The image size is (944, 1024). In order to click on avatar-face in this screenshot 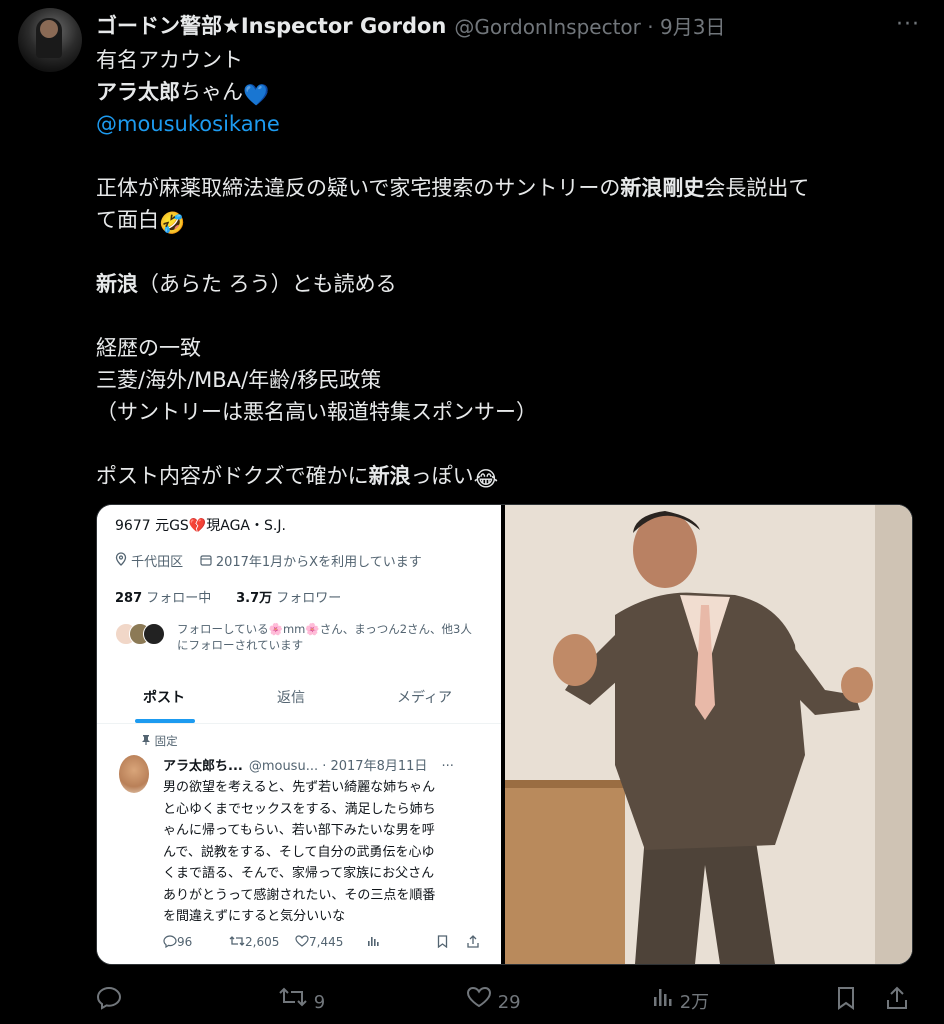, I will do `click(49, 29)`.